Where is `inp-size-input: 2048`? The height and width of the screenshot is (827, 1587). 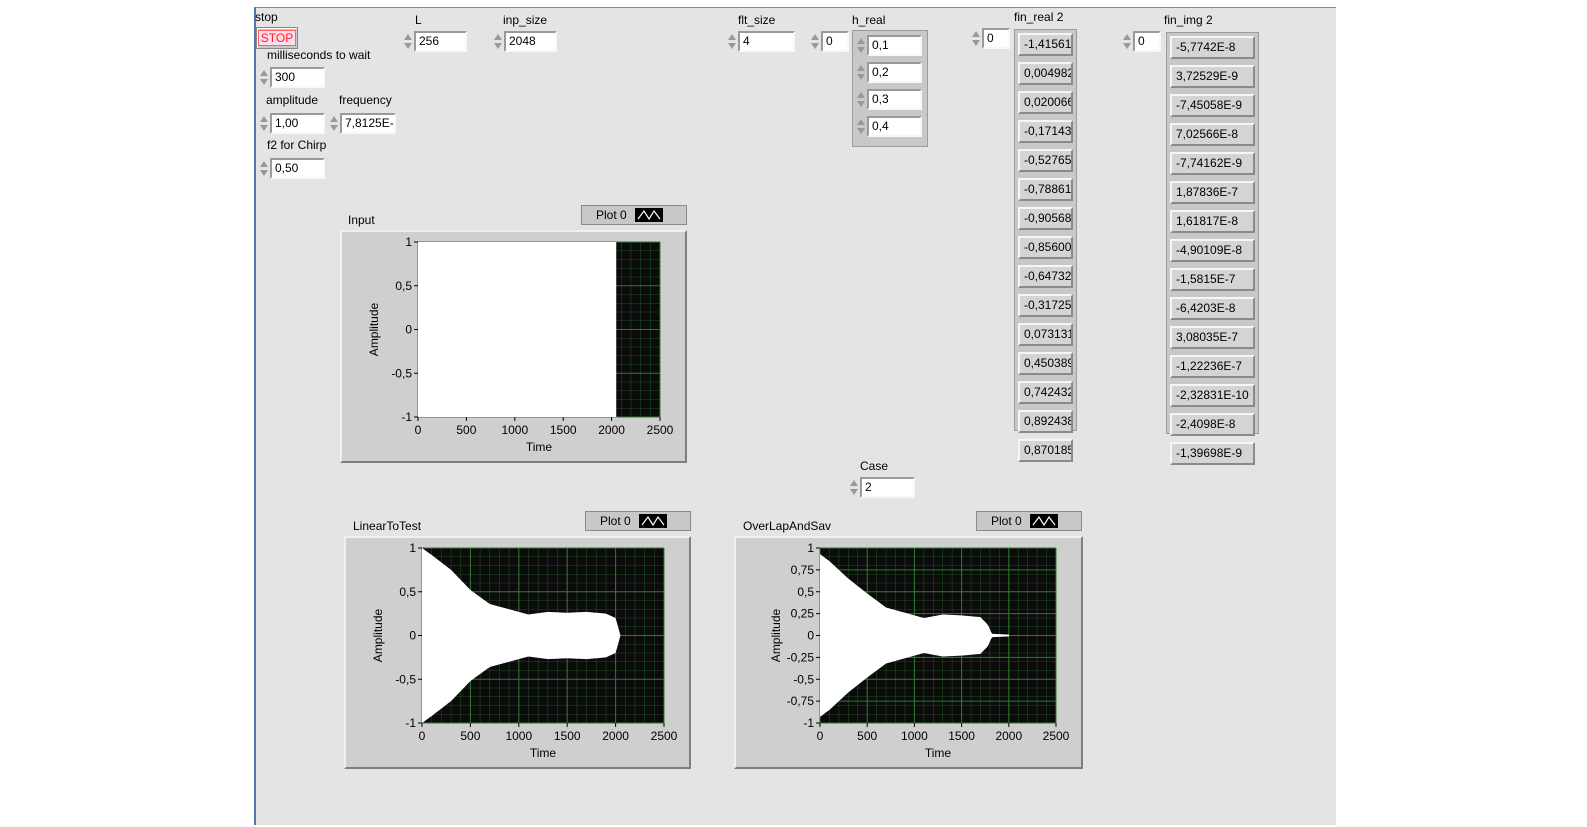 inp-size-input: 2048 is located at coordinates (530, 41).